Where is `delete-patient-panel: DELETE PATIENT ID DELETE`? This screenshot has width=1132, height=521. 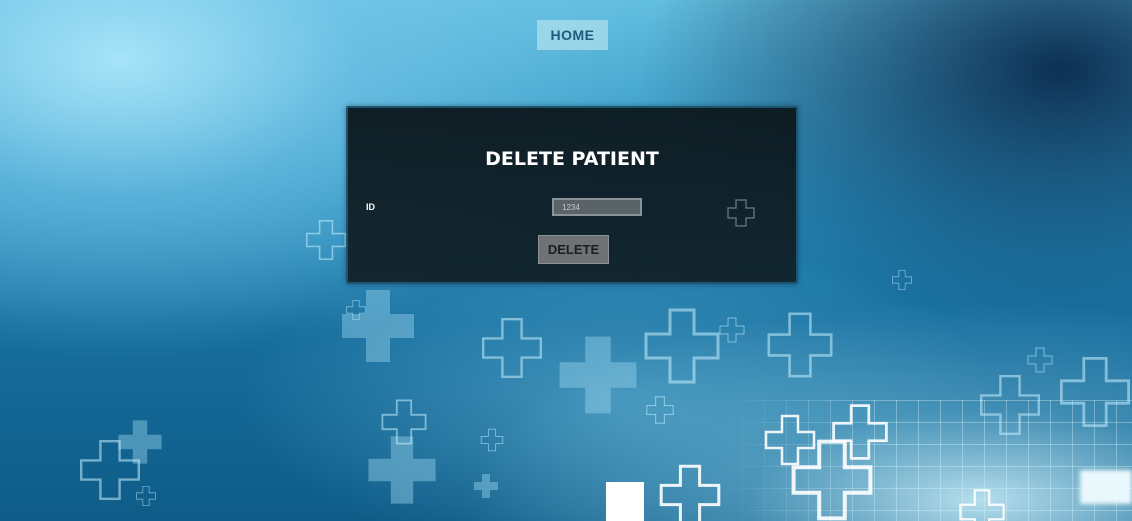
delete-patient-panel: DELETE PATIENT ID DELETE is located at coordinates (572, 195).